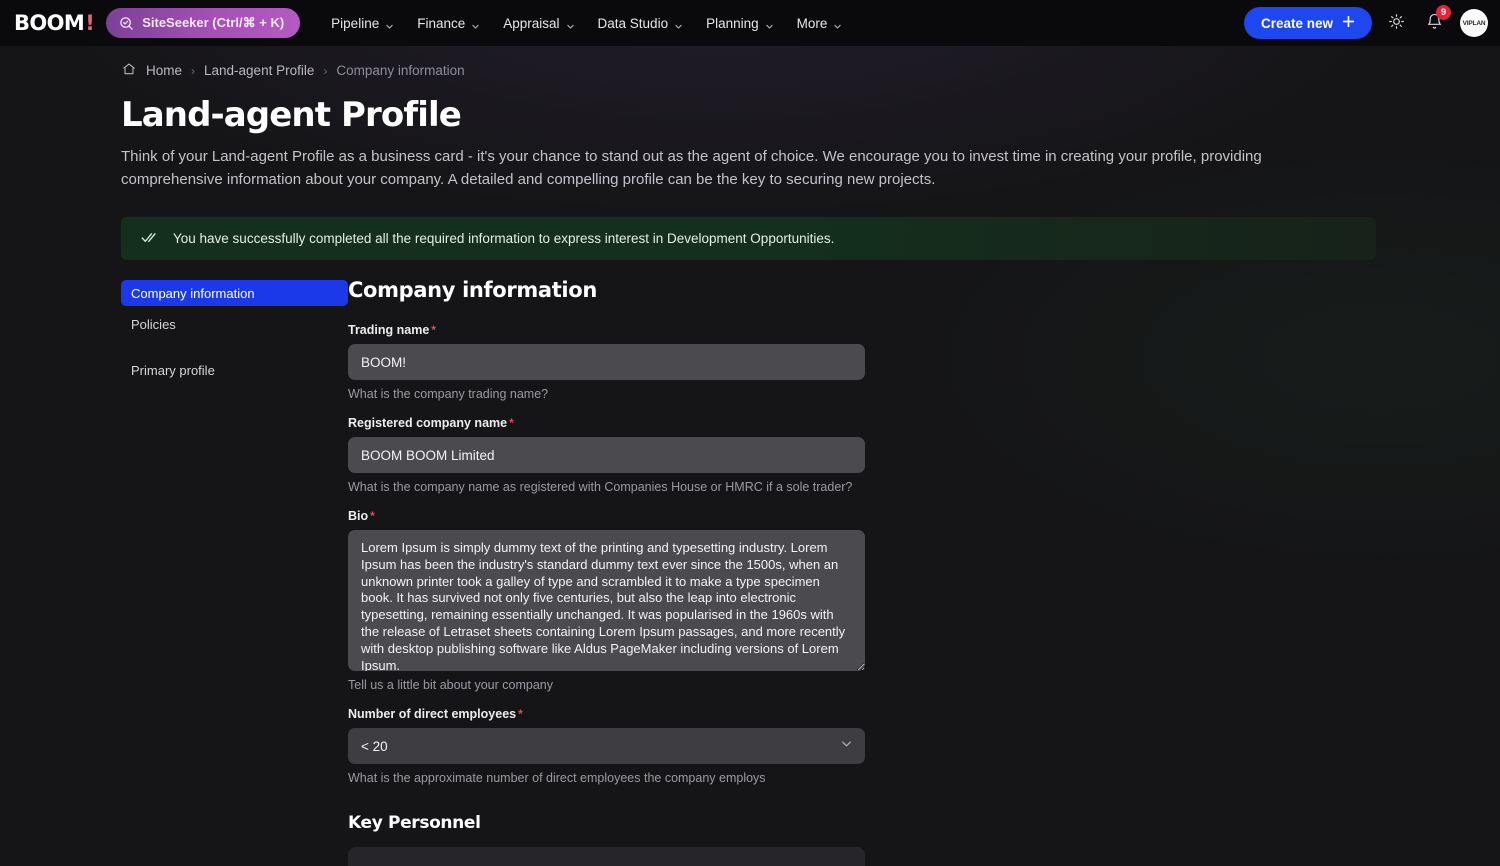  I want to click on employees-selected-value: < 20, so click(374, 746).